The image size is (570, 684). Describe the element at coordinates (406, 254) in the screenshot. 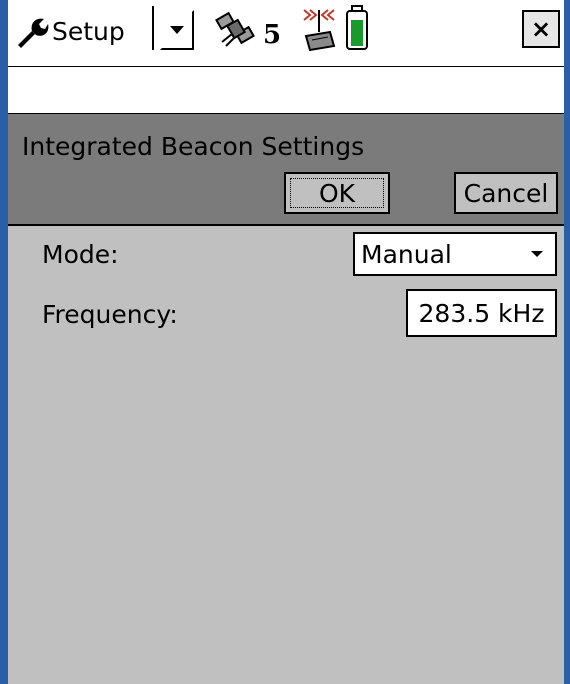

I see `mode-select-value: Manual` at that location.